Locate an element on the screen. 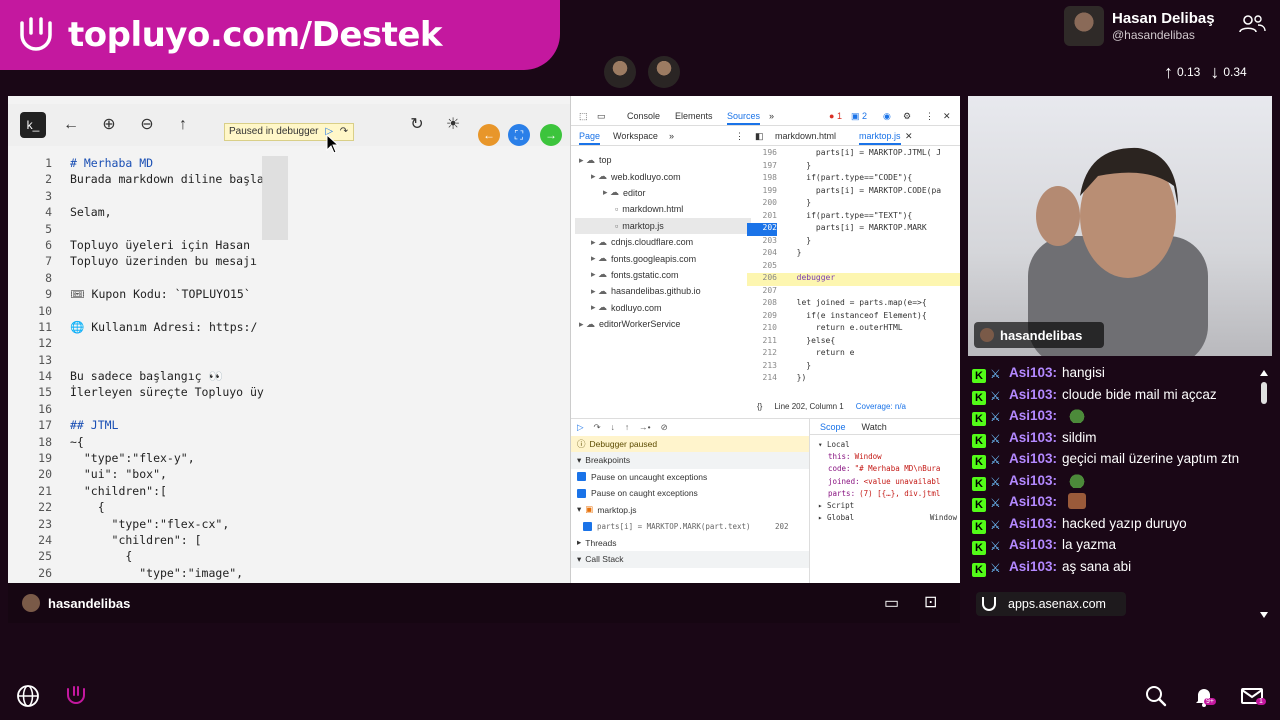 The width and height of the screenshot is (1280, 720). warning-count: ▣ 2 is located at coordinates (859, 116).